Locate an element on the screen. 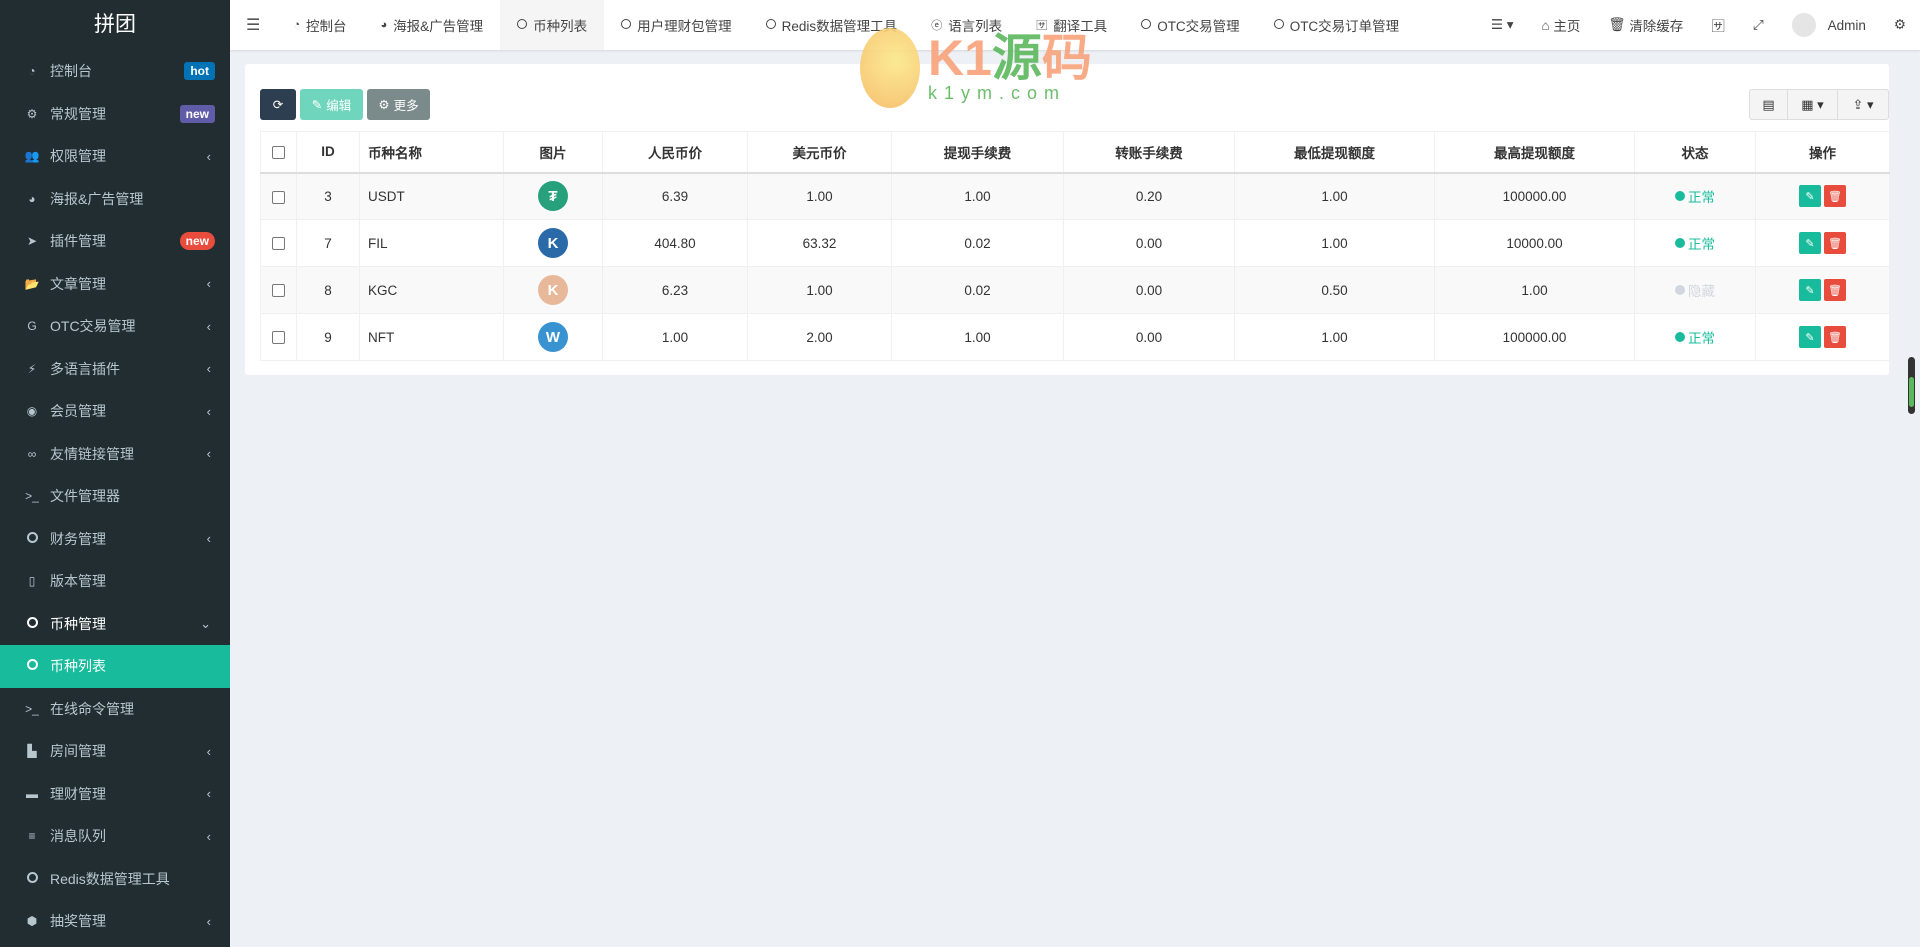 This screenshot has width=1920, height=947. pencil-icon: ✎ is located at coordinates (317, 105).